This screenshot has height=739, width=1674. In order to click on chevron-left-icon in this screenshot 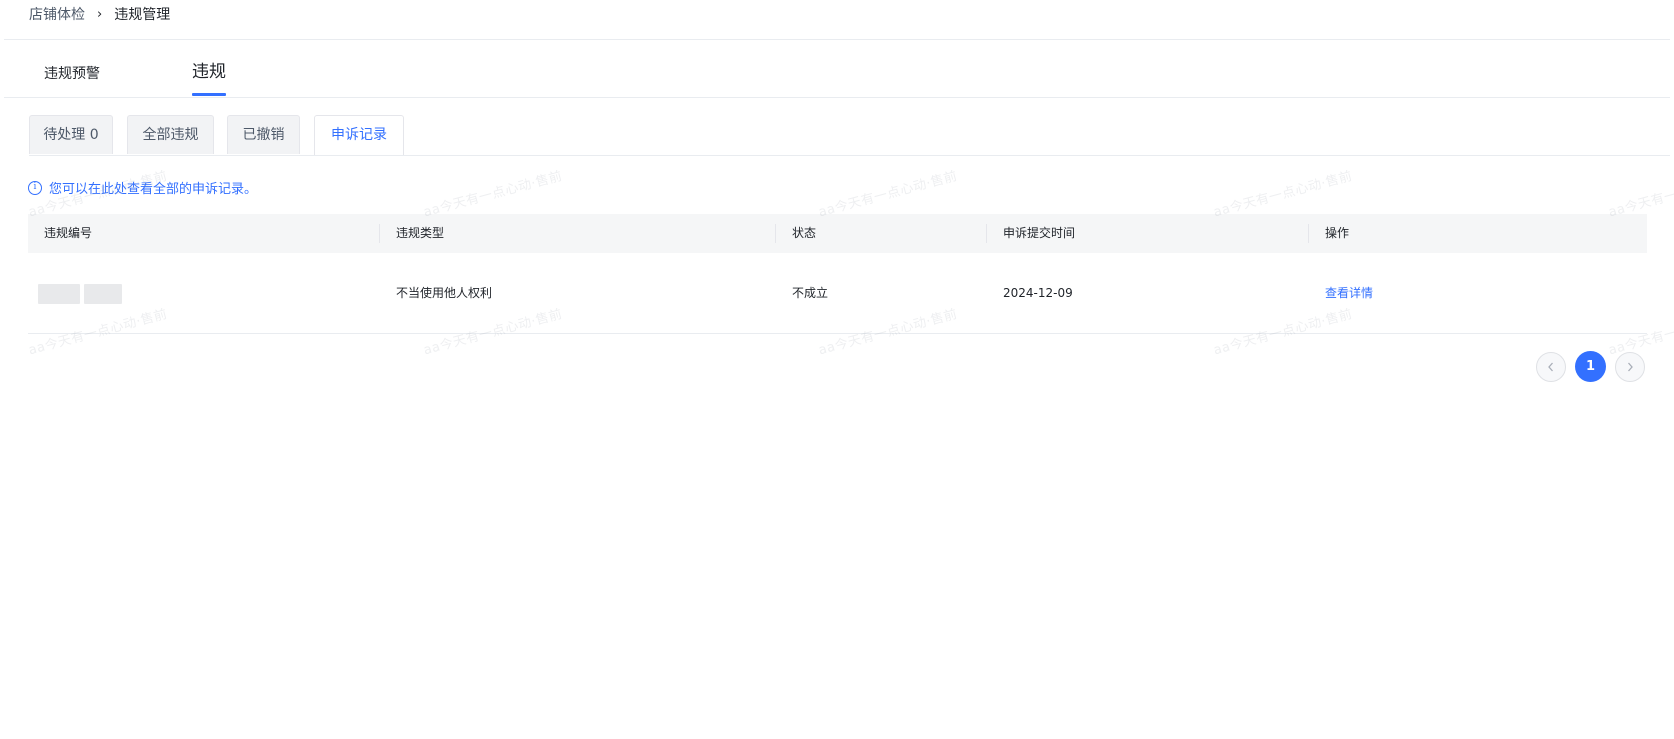, I will do `click(1550, 366)`.